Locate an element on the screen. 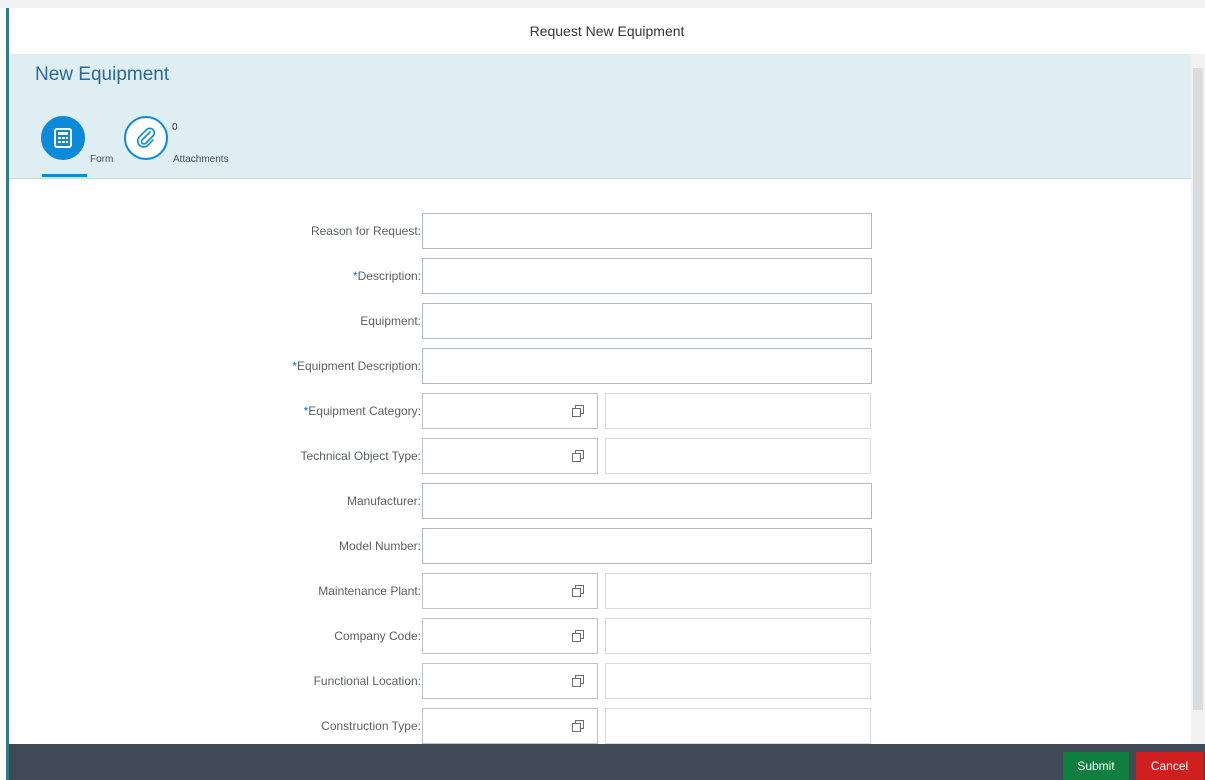 The height and width of the screenshot is (780, 1205). page-title: New Equipment is located at coordinates (102, 74).